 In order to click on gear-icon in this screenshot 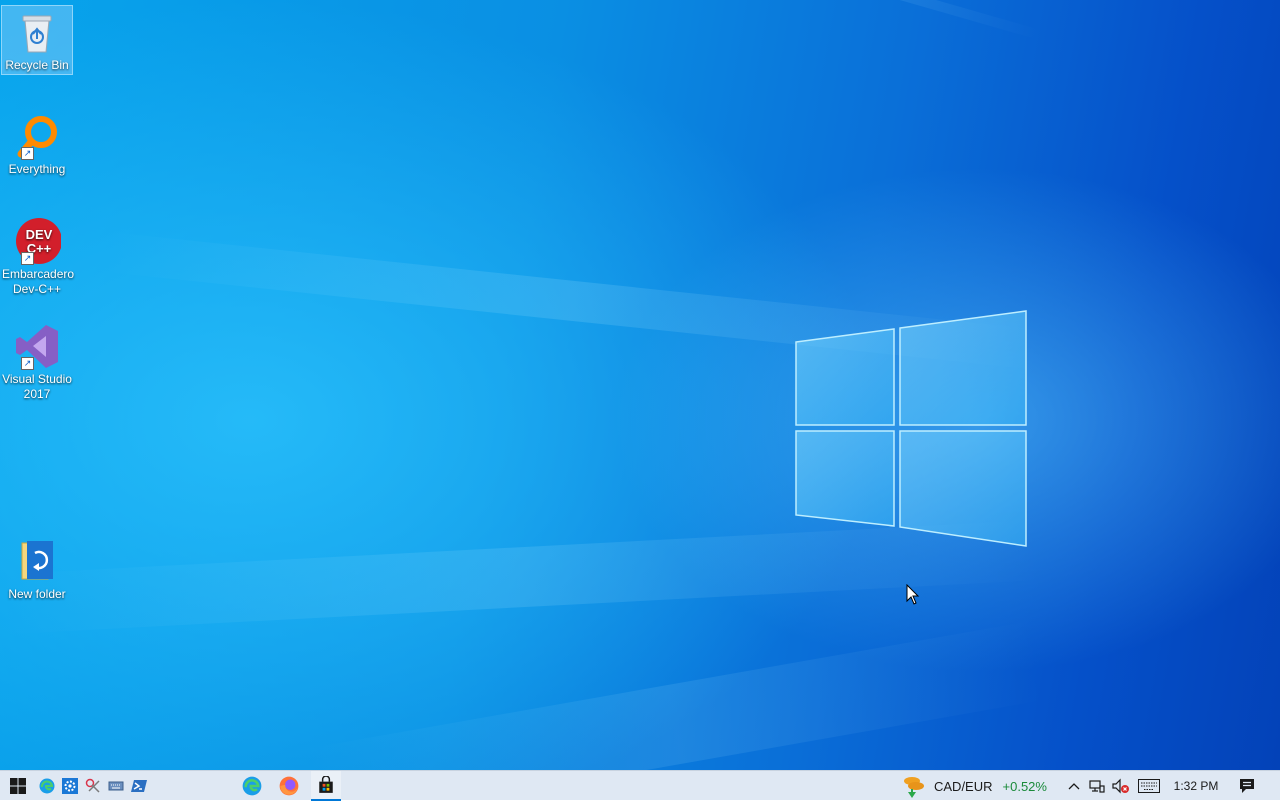, I will do `click(70, 786)`.